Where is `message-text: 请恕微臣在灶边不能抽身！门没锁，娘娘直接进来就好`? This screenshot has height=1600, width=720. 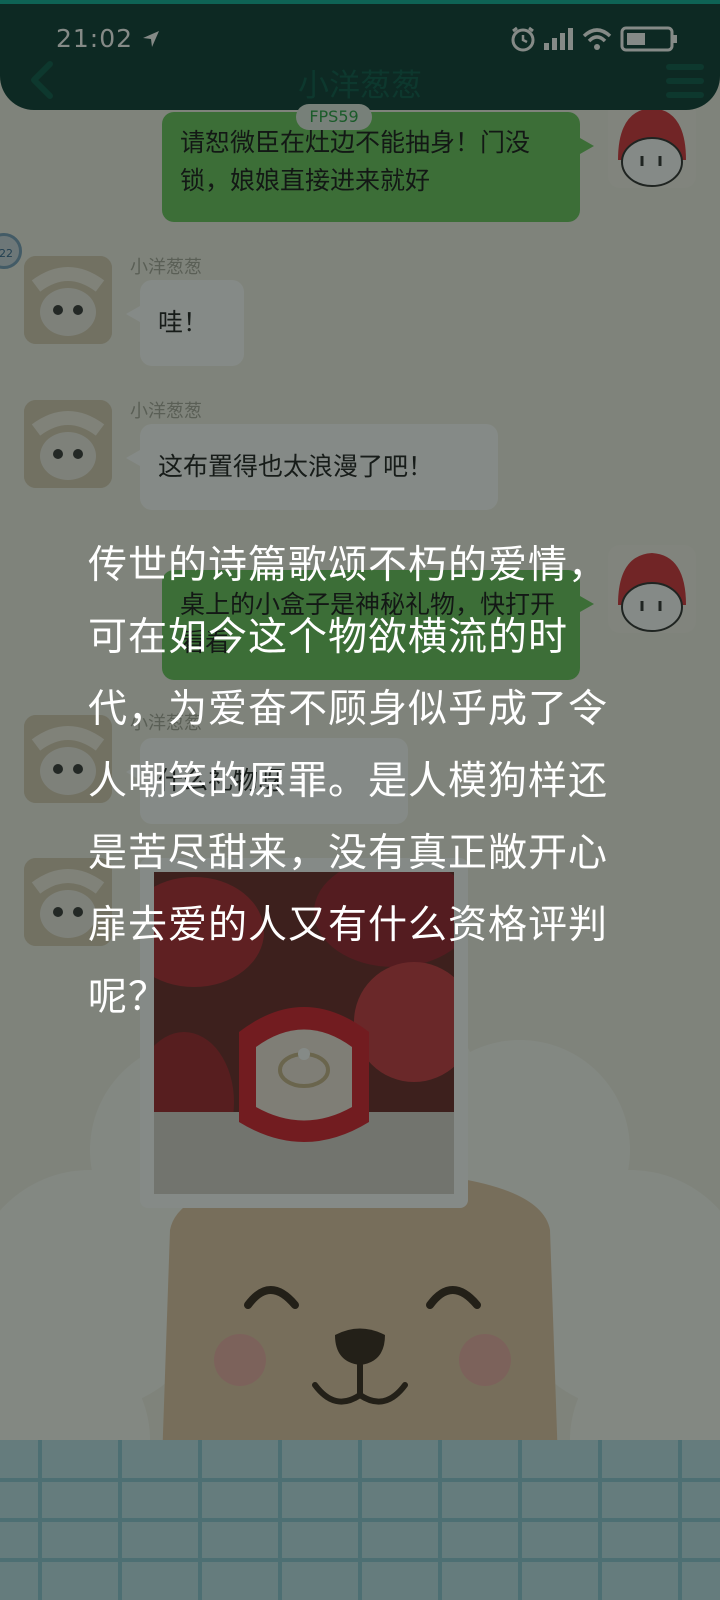 message-text: 请恕微臣在灶边不能抽身！门没锁，娘娘直接进来就好 is located at coordinates (355, 161).